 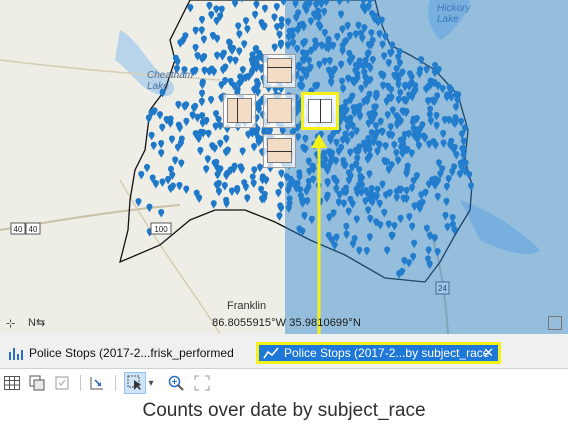 I want to click on chart-toolbar: ▾, so click(x=284, y=383).